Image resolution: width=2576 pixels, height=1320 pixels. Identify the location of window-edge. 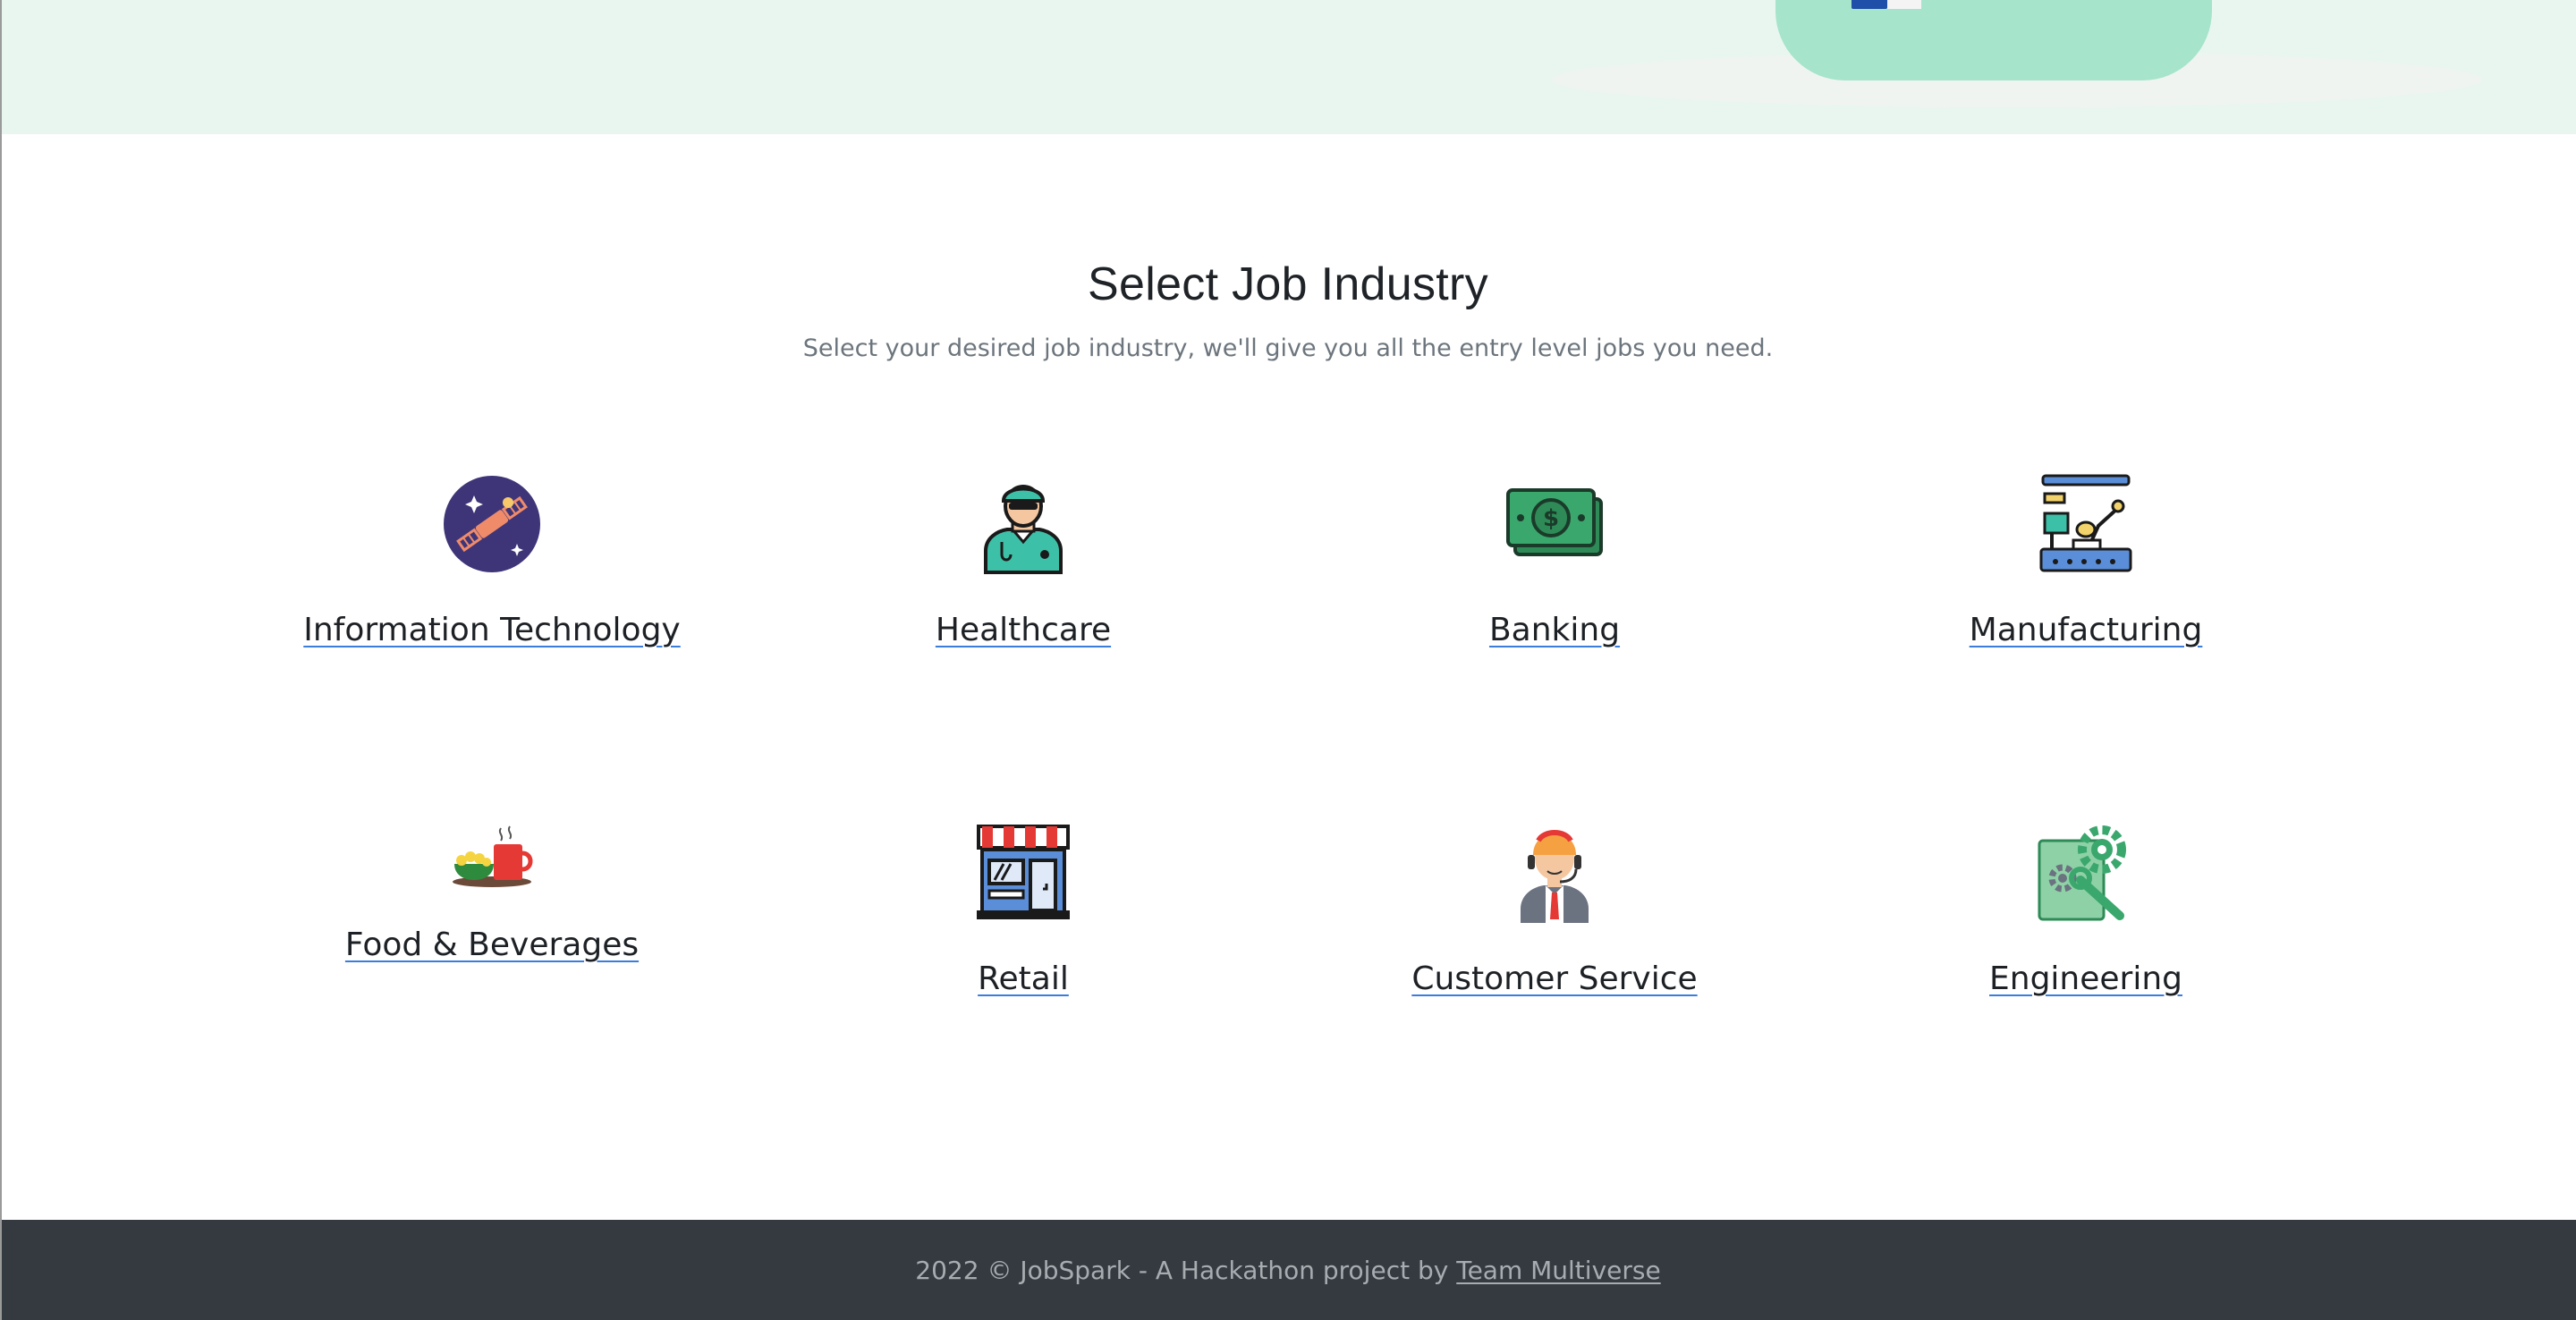
(1, 660).